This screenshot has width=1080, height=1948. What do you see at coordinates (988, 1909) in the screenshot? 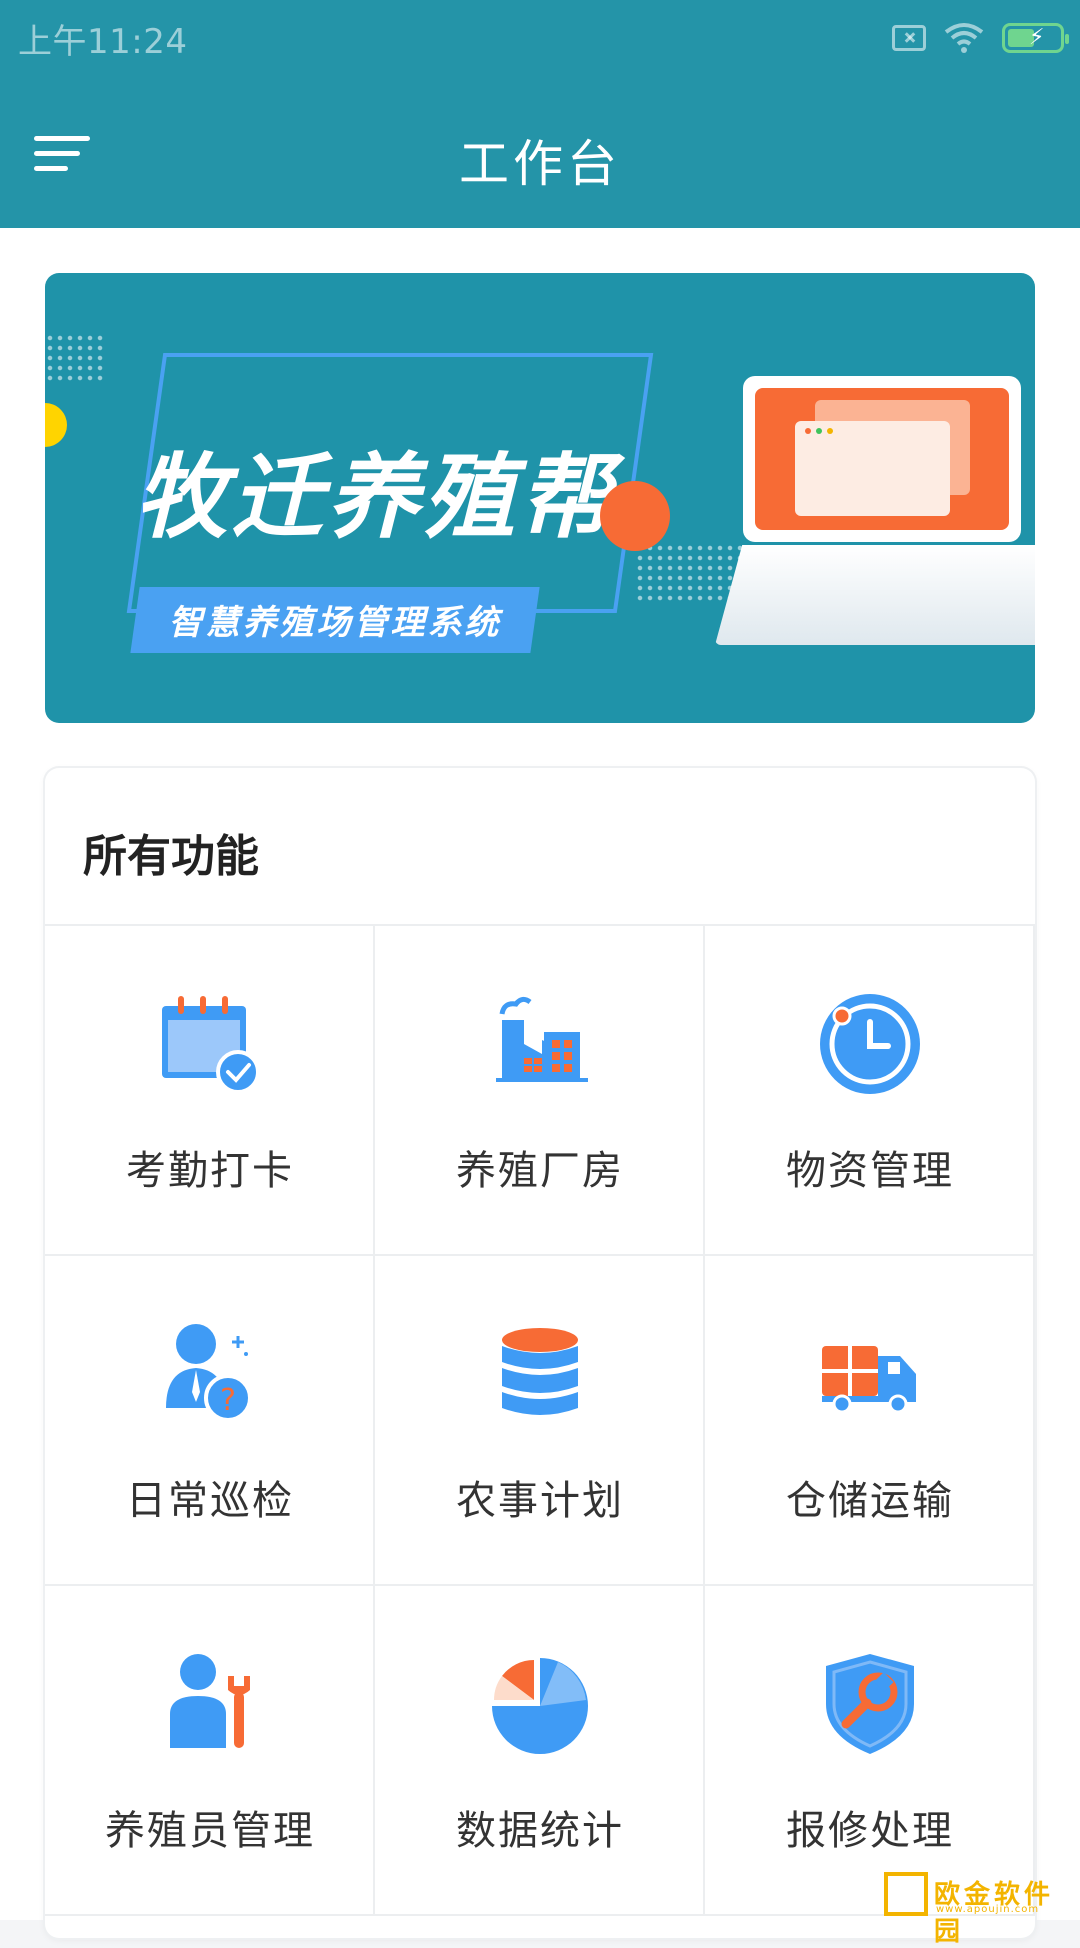
I see `watermark-url: www.apoujin.com` at bounding box center [988, 1909].